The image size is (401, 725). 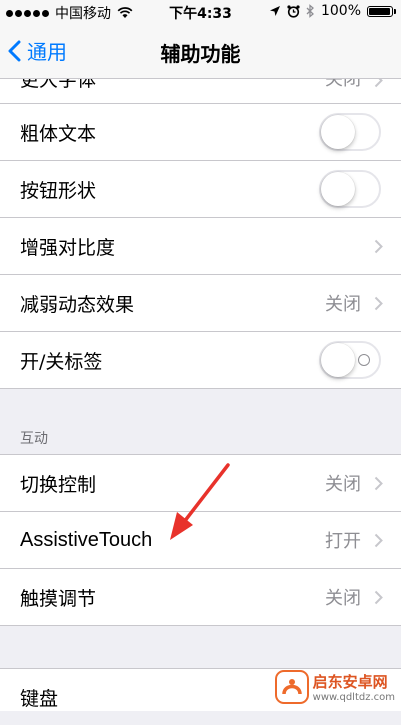 What do you see at coordinates (58, 85) in the screenshot?
I see `row-label: 更大字体` at bounding box center [58, 85].